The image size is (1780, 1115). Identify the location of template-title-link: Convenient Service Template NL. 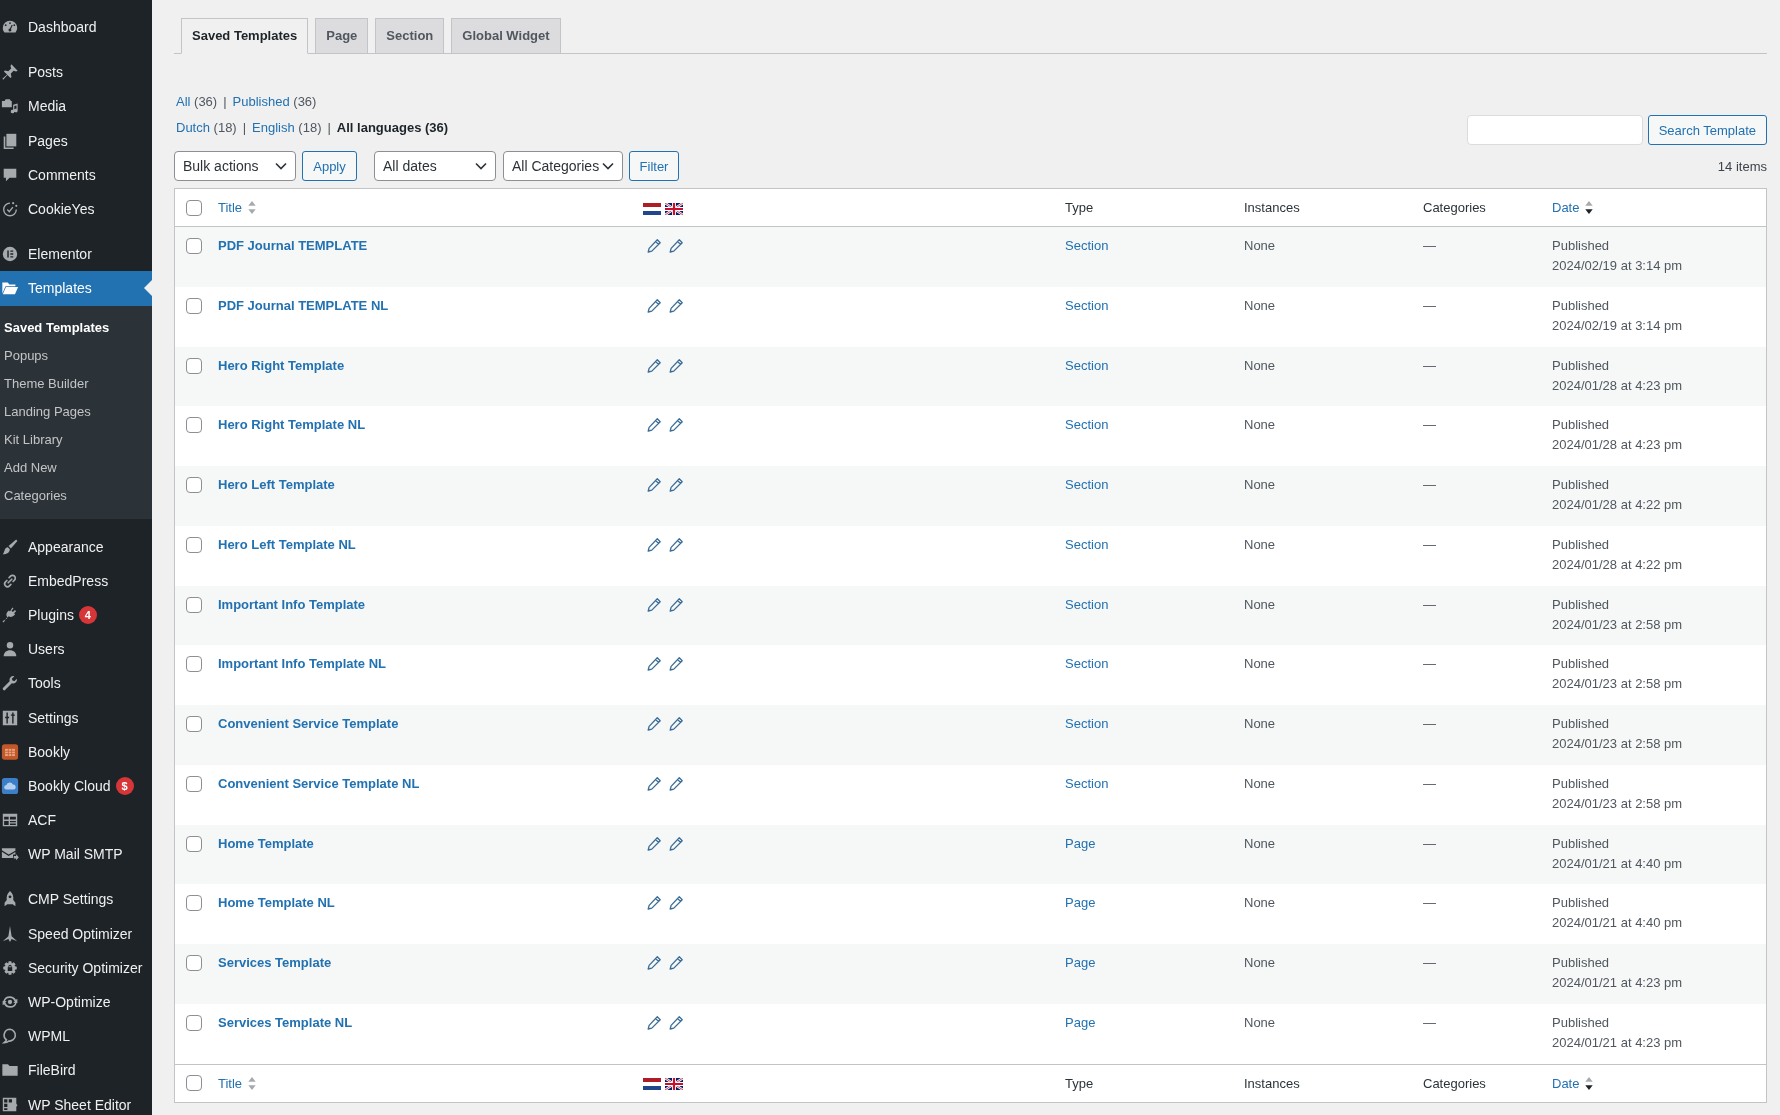
(319, 783).